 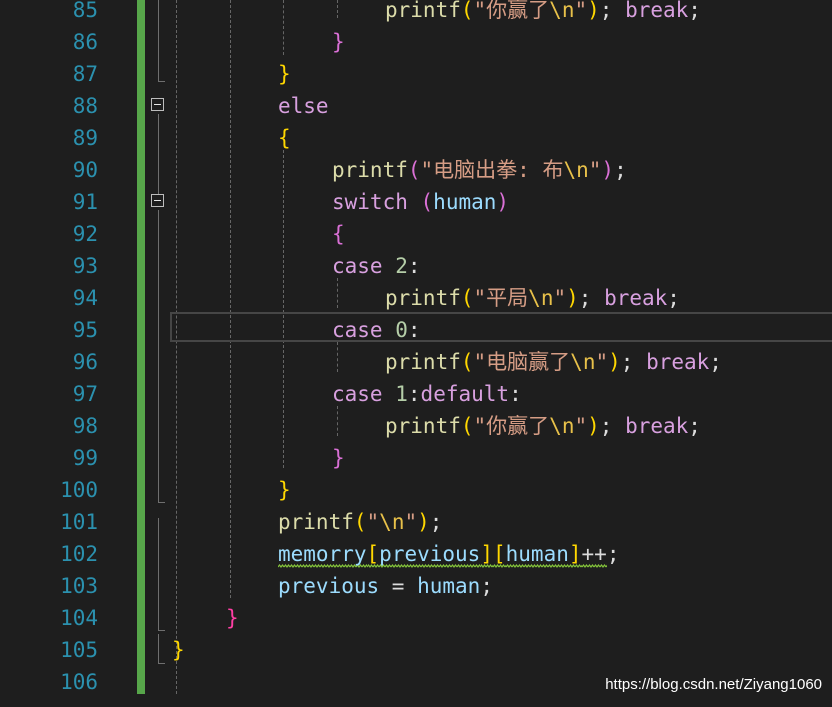 I want to click on code-token: 1, so click(x=401, y=394).